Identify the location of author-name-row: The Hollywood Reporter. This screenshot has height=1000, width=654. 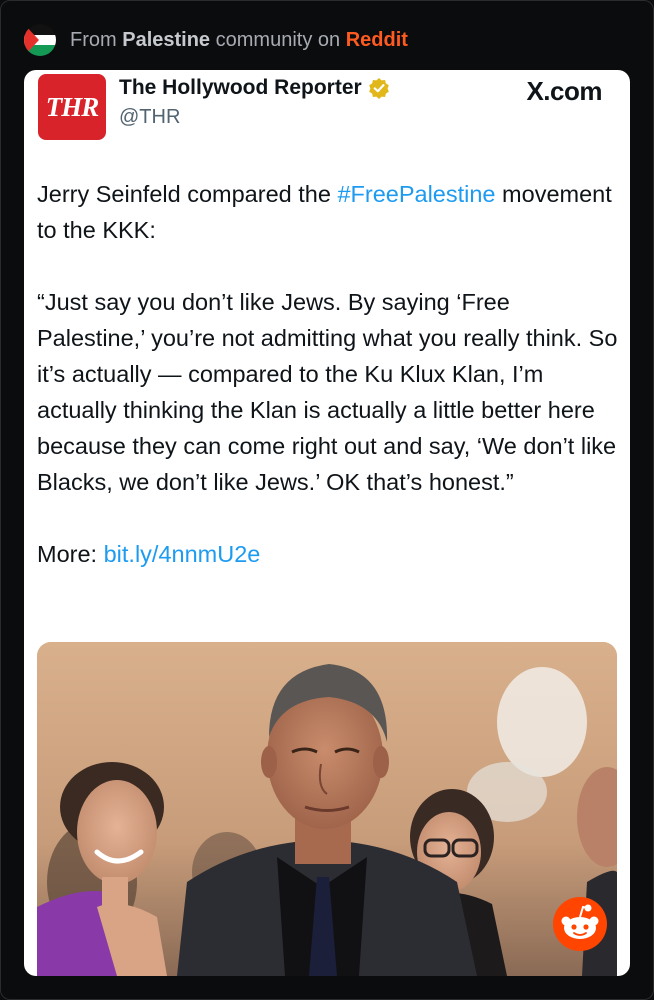
(254, 88).